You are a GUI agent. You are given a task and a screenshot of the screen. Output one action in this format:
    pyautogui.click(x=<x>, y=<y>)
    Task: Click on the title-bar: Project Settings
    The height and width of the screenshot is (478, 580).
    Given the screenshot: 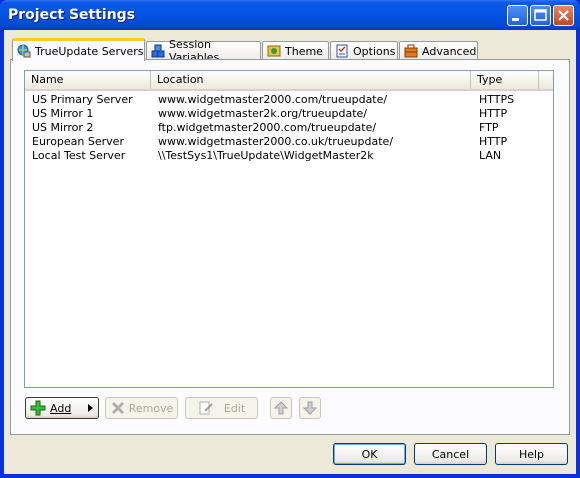 What is the action you would take?
    pyautogui.click(x=290, y=15)
    